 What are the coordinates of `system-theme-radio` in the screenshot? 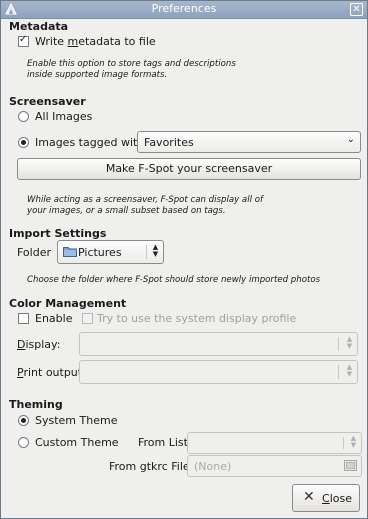 It's located at (23, 420).